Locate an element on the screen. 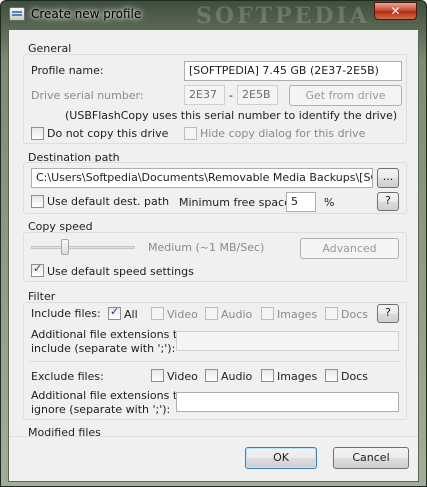  profile-name-label: Profile name: is located at coordinates (67, 70).